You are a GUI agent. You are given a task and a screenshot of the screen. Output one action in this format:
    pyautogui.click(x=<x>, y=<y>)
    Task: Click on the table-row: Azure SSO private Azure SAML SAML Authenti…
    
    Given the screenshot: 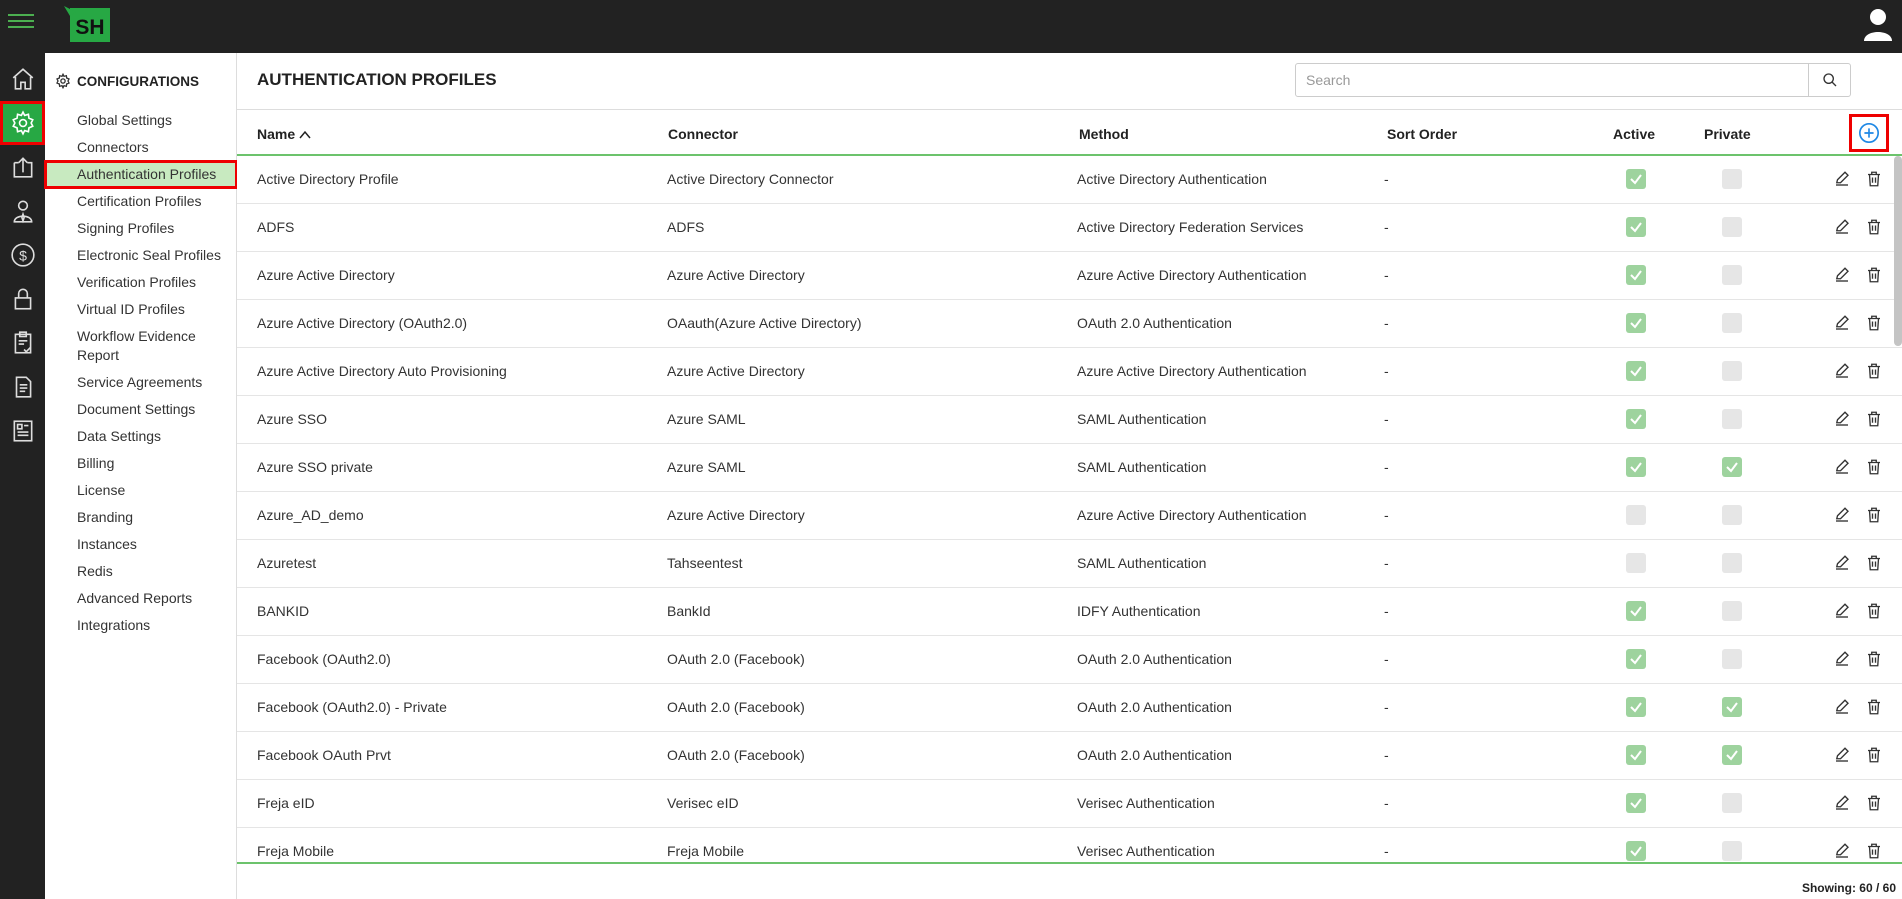 What is the action you would take?
    pyautogui.click(x=1069, y=468)
    